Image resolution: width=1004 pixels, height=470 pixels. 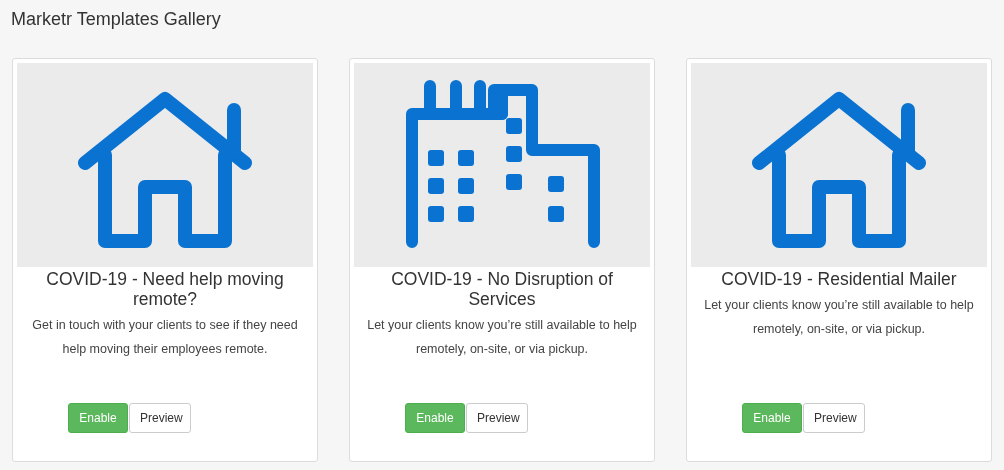 What do you see at coordinates (839, 279) in the screenshot?
I see `card-title: COVID-19 - Residential Mailer` at bounding box center [839, 279].